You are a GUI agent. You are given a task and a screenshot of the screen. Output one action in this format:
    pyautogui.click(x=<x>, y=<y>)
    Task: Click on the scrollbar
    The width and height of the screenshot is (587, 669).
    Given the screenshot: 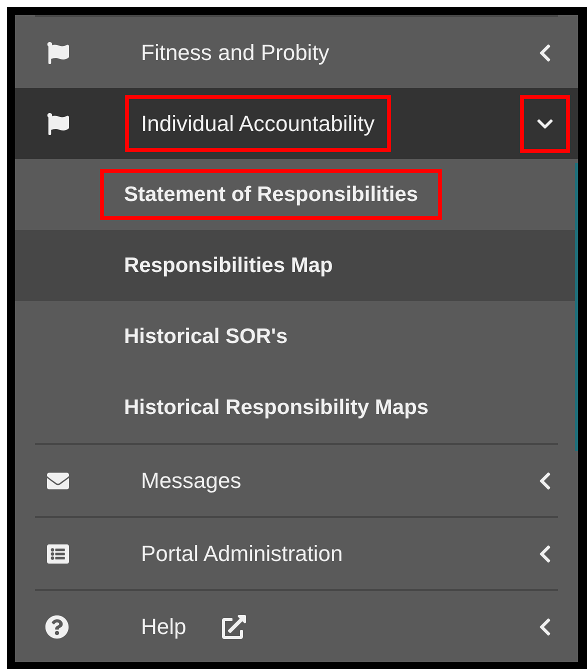 What is the action you would take?
    pyautogui.click(x=576, y=307)
    